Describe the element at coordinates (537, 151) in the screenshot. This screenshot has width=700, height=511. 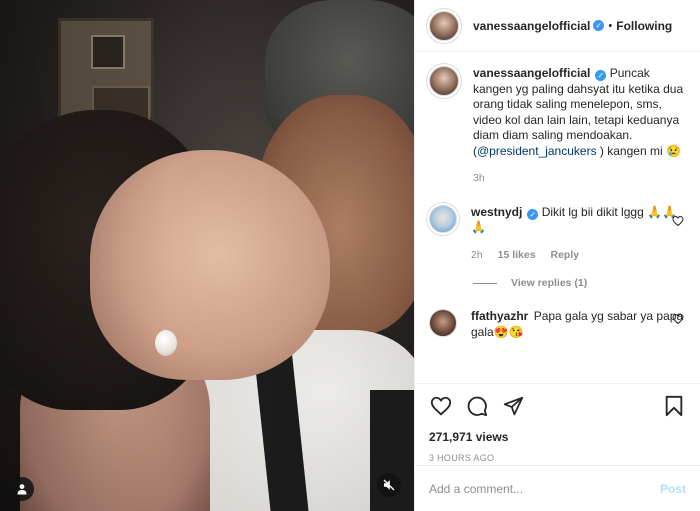
I see `caption-mention-link: @president_jancukers` at that location.